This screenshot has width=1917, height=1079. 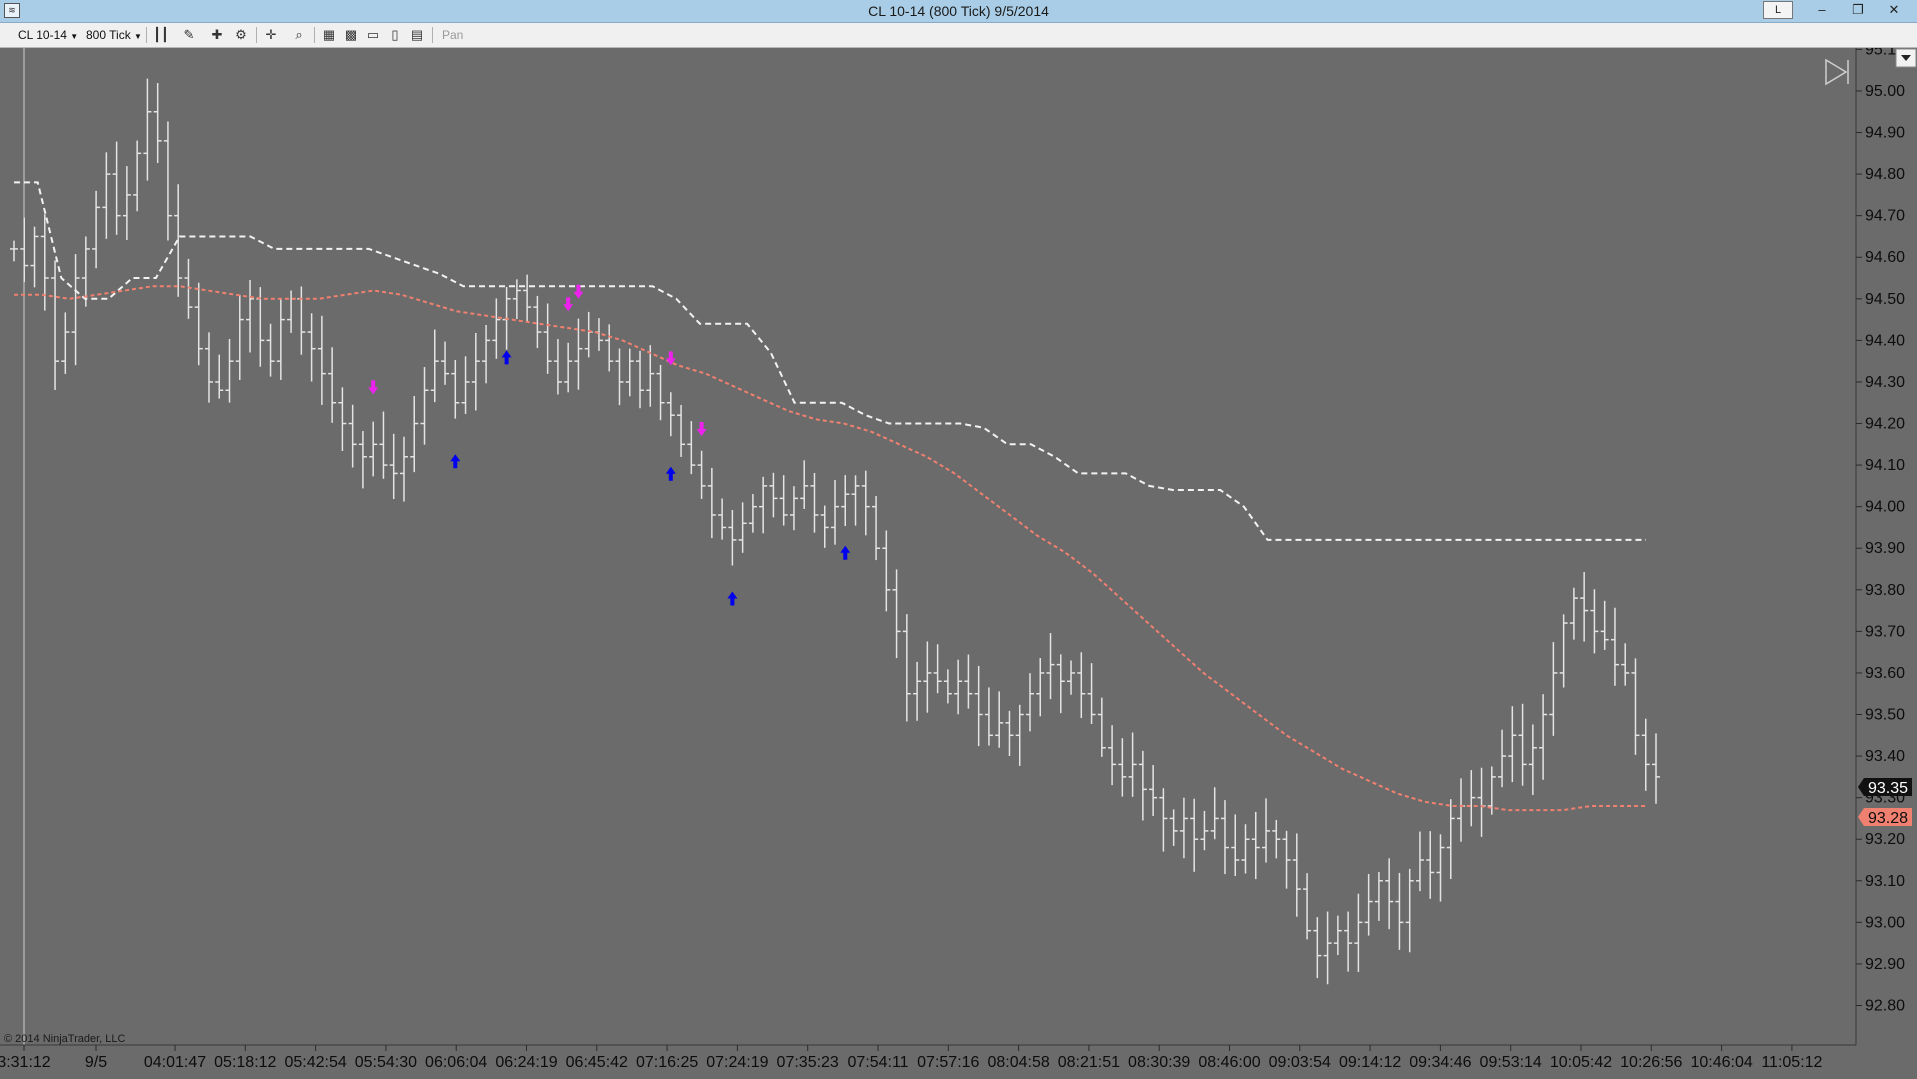 What do you see at coordinates (1511, 1062) in the screenshot?
I see `x-axis-tick-label: 09:53:14` at bounding box center [1511, 1062].